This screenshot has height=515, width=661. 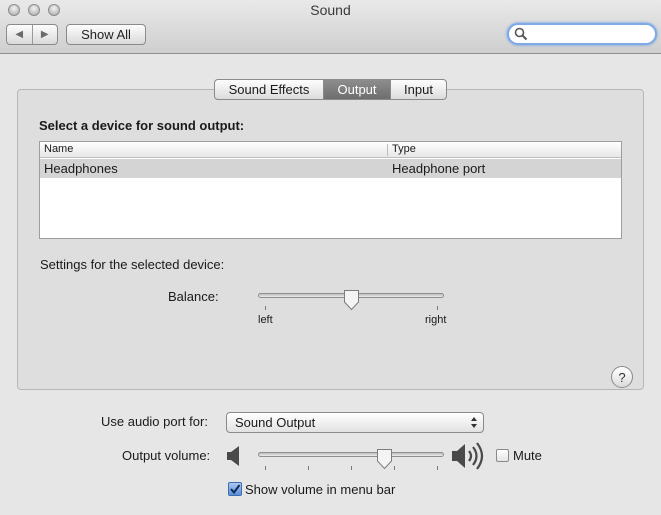 I want to click on volume-slider-thumb, so click(x=384, y=459).